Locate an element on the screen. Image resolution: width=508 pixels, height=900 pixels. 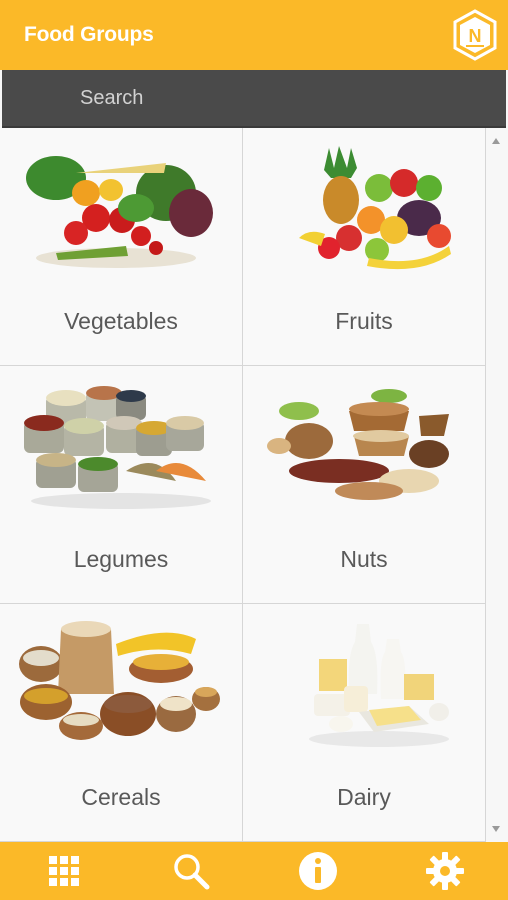
tile-dairy: Dairy is located at coordinates (364, 723).